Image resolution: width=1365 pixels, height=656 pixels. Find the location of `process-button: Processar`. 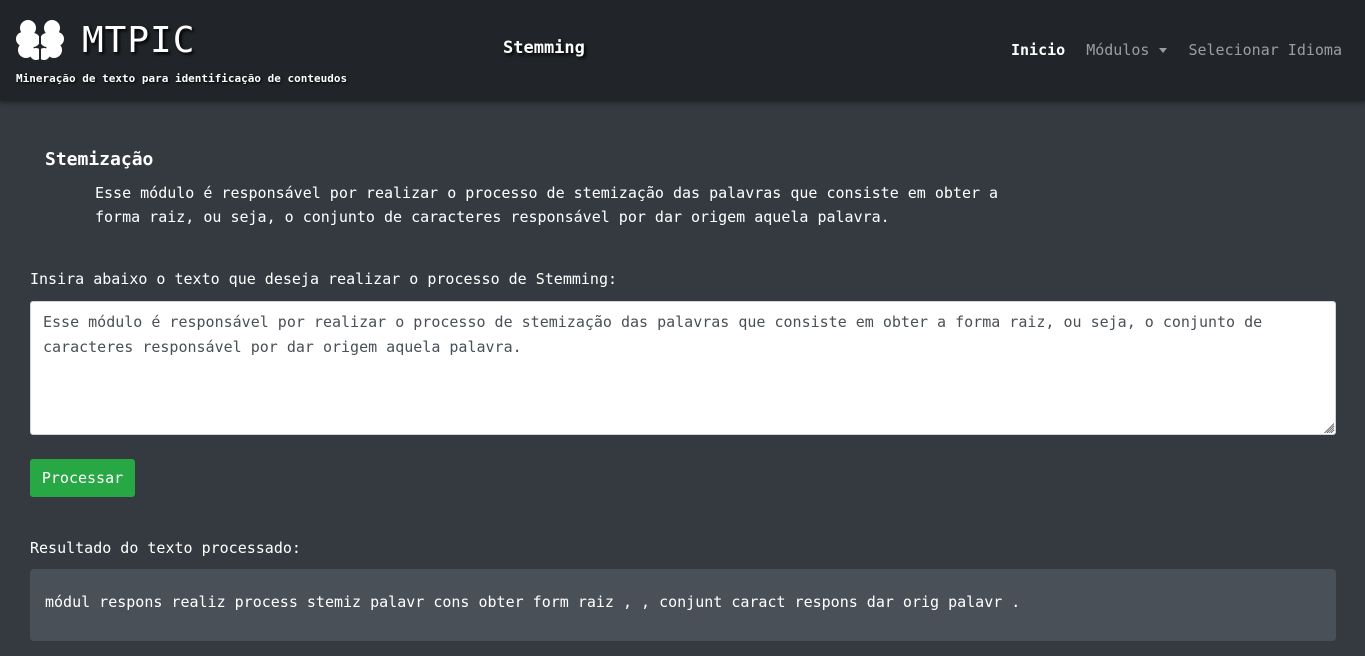

process-button: Processar is located at coordinates (82, 478).